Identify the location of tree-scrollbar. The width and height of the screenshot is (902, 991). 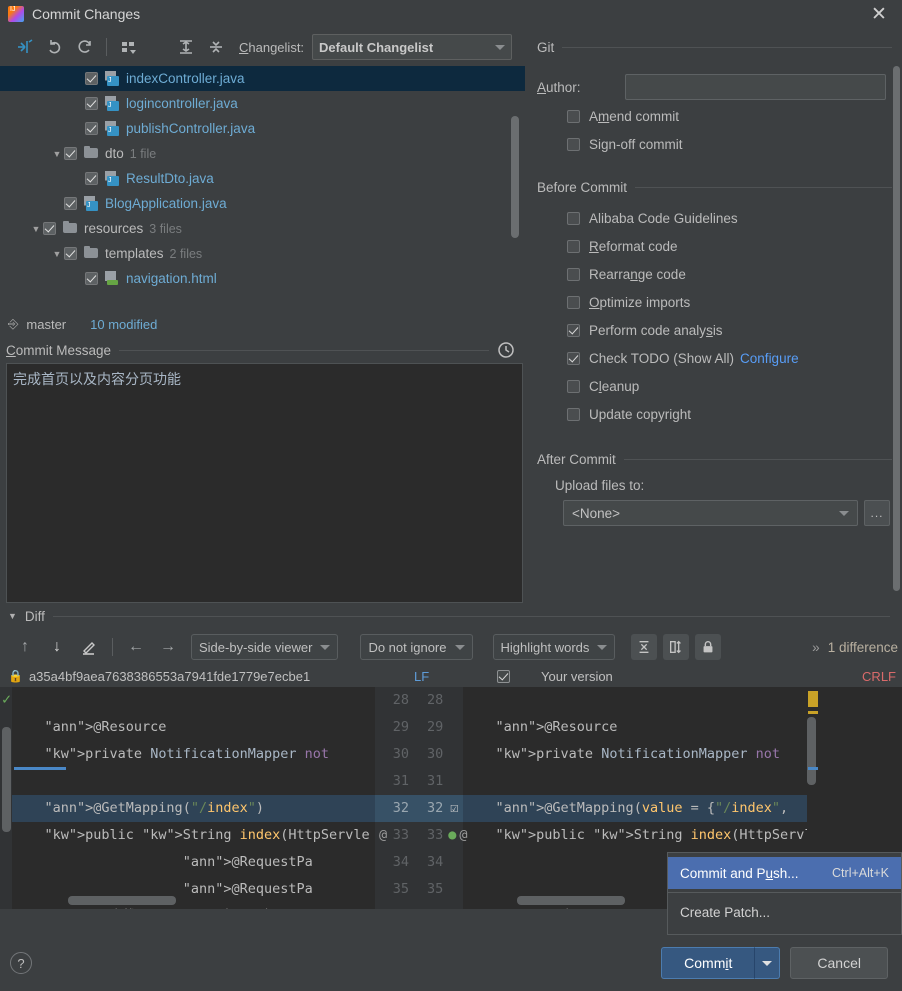
(515, 177).